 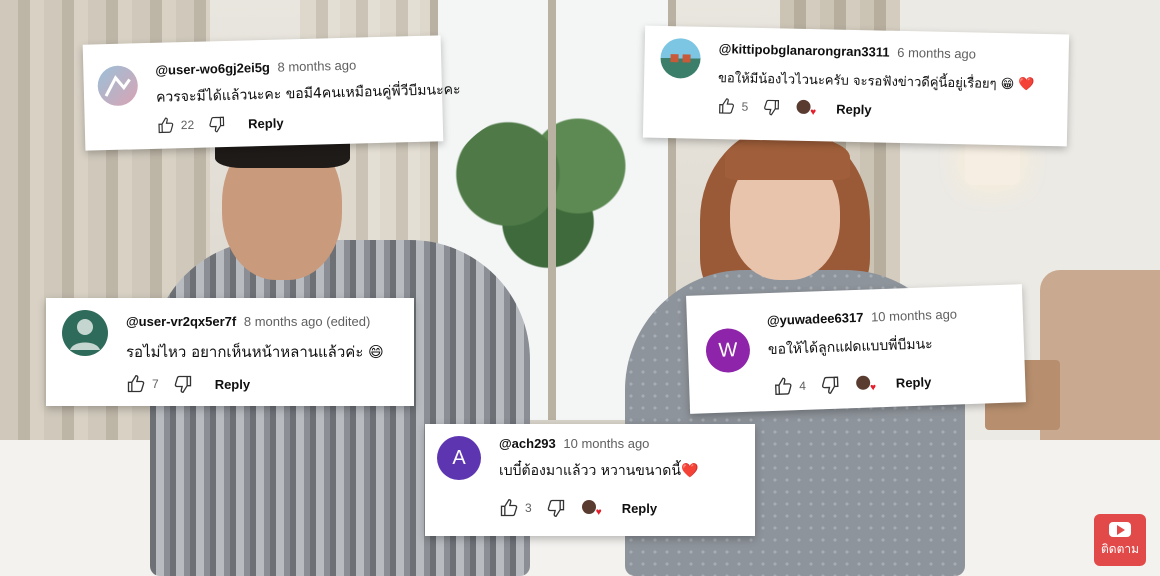 I want to click on comment-time: 8 months ago (edited), so click(x=307, y=321).